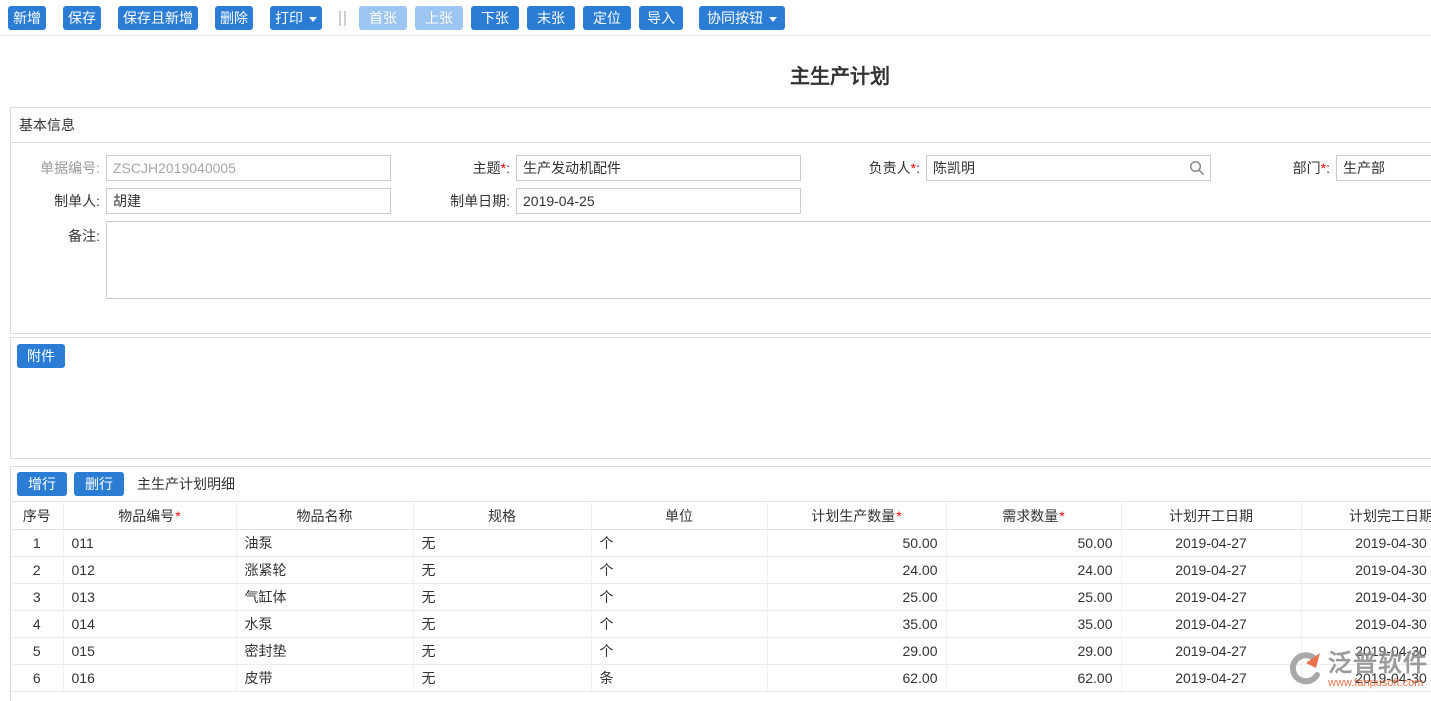 The height and width of the screenshot is (701, 1431). I want to click on collaboration-button: 协同按钮, so click(742, 18).